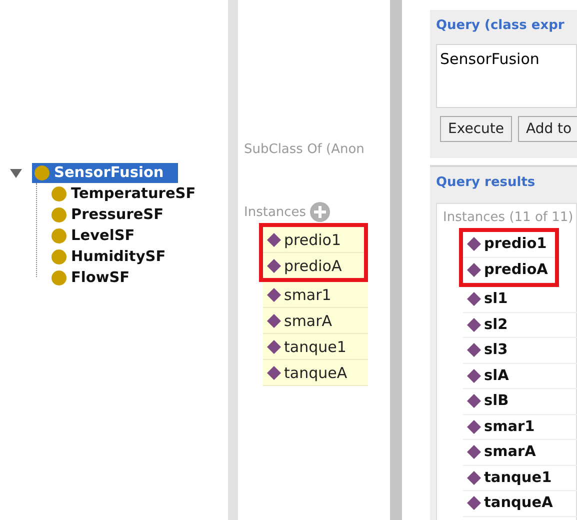 Image resolution: width=577 pixels, height=520 pixels. I want to click on tree-item: SensorFusion, so click(105, 172).